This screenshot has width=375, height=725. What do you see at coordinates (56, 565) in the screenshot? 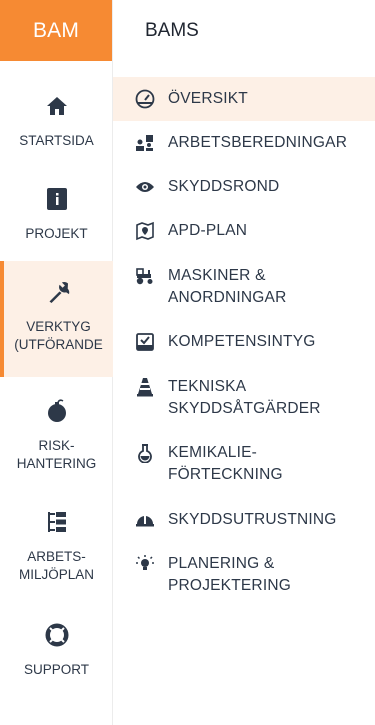
I see `rail-item-label: ARBETS- MILJÖPLAN` at bounding box center [56, 565].